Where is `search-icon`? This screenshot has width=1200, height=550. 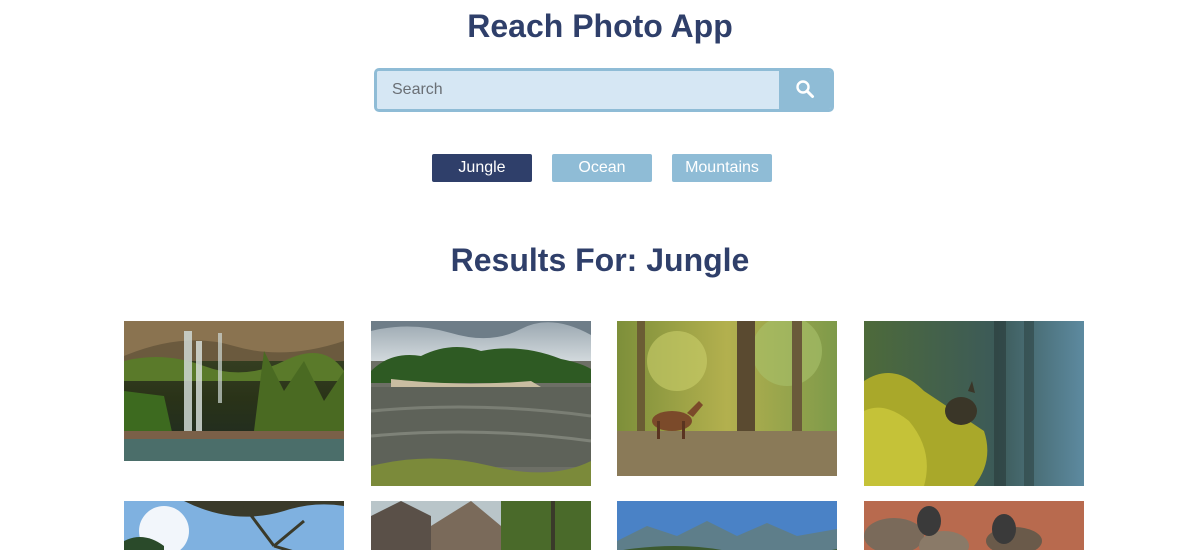 search-icon is located at coordinates (805, 90).